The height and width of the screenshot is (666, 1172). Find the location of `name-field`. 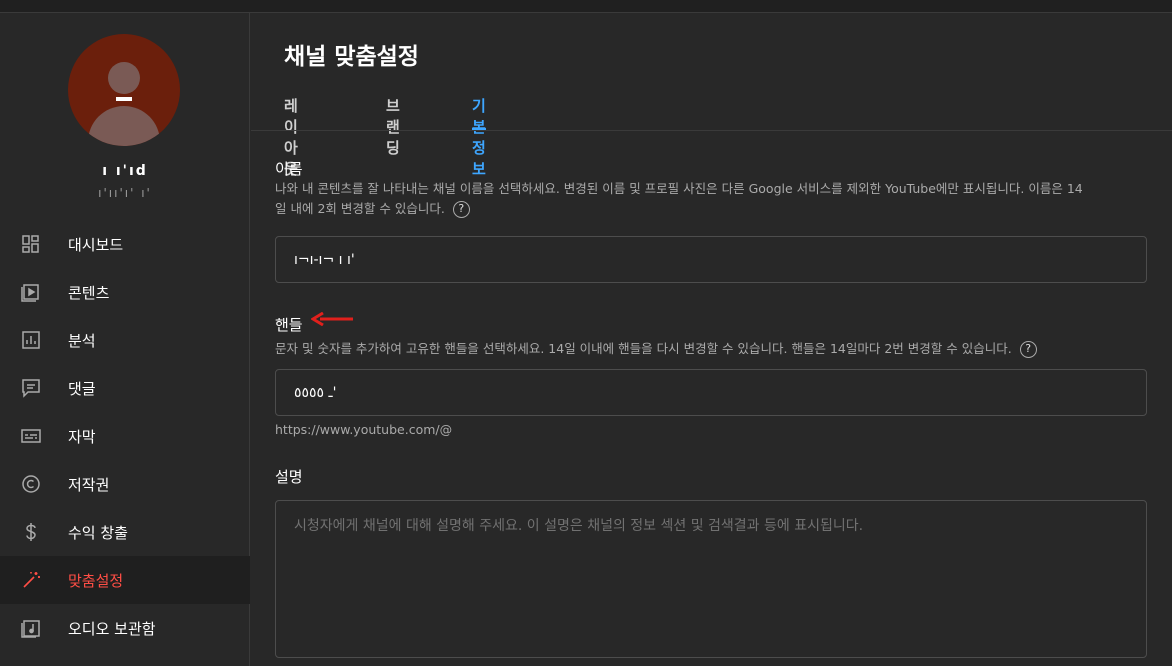

name-field is located at coordinates (711, 259).